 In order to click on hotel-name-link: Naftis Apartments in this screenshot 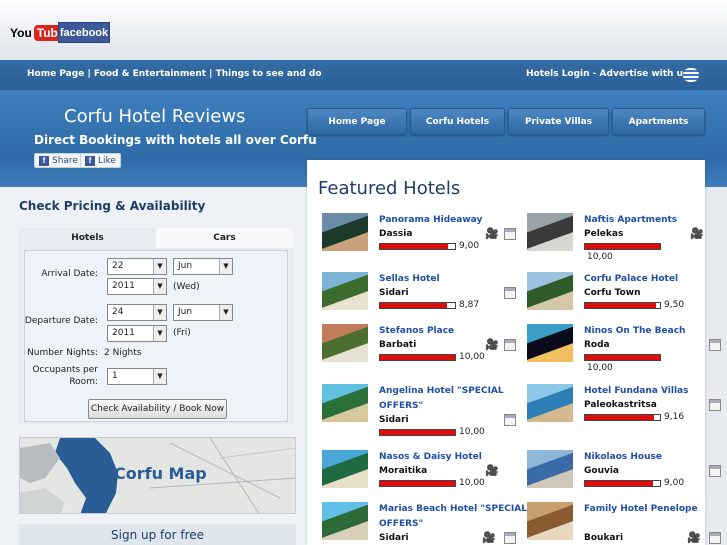, I will do `click(655, 220)`.